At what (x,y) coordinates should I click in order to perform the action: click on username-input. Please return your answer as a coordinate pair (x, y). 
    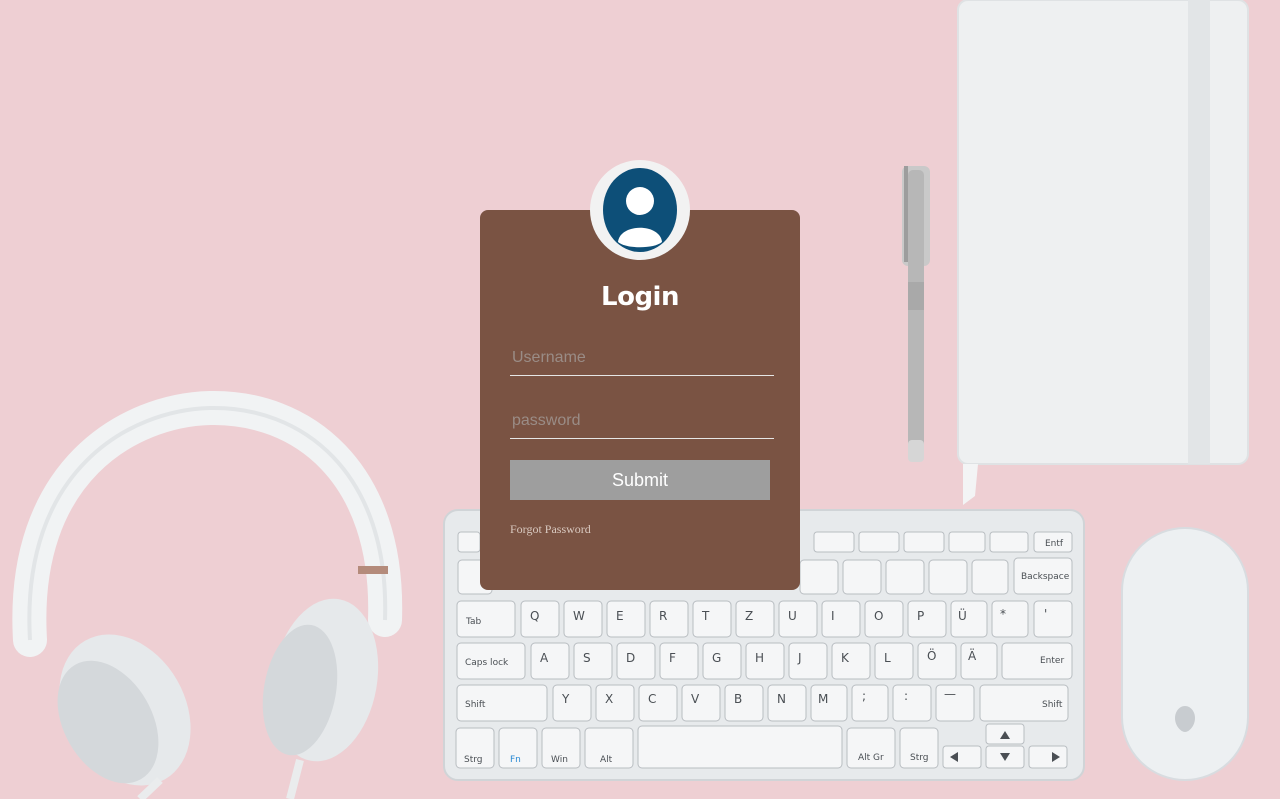
    Looking at the image, I should click on (642, 358).